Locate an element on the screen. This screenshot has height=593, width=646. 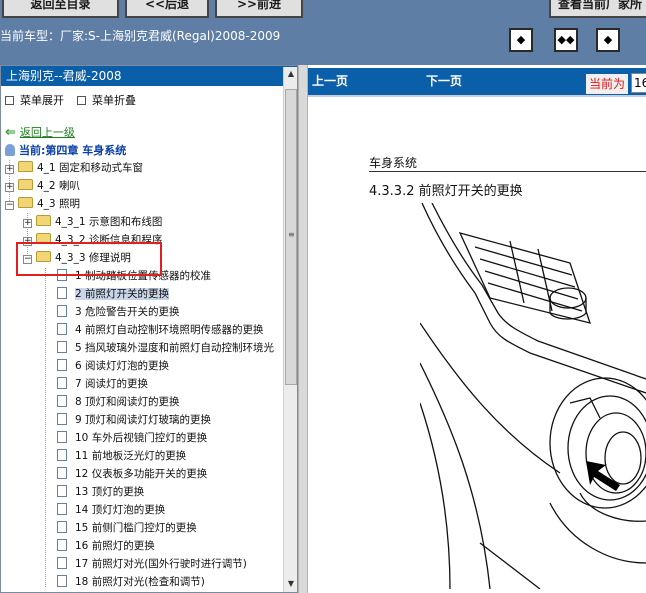
tree-page-item: 7 阅读灯的更换 is located at coordinates (102, 384).